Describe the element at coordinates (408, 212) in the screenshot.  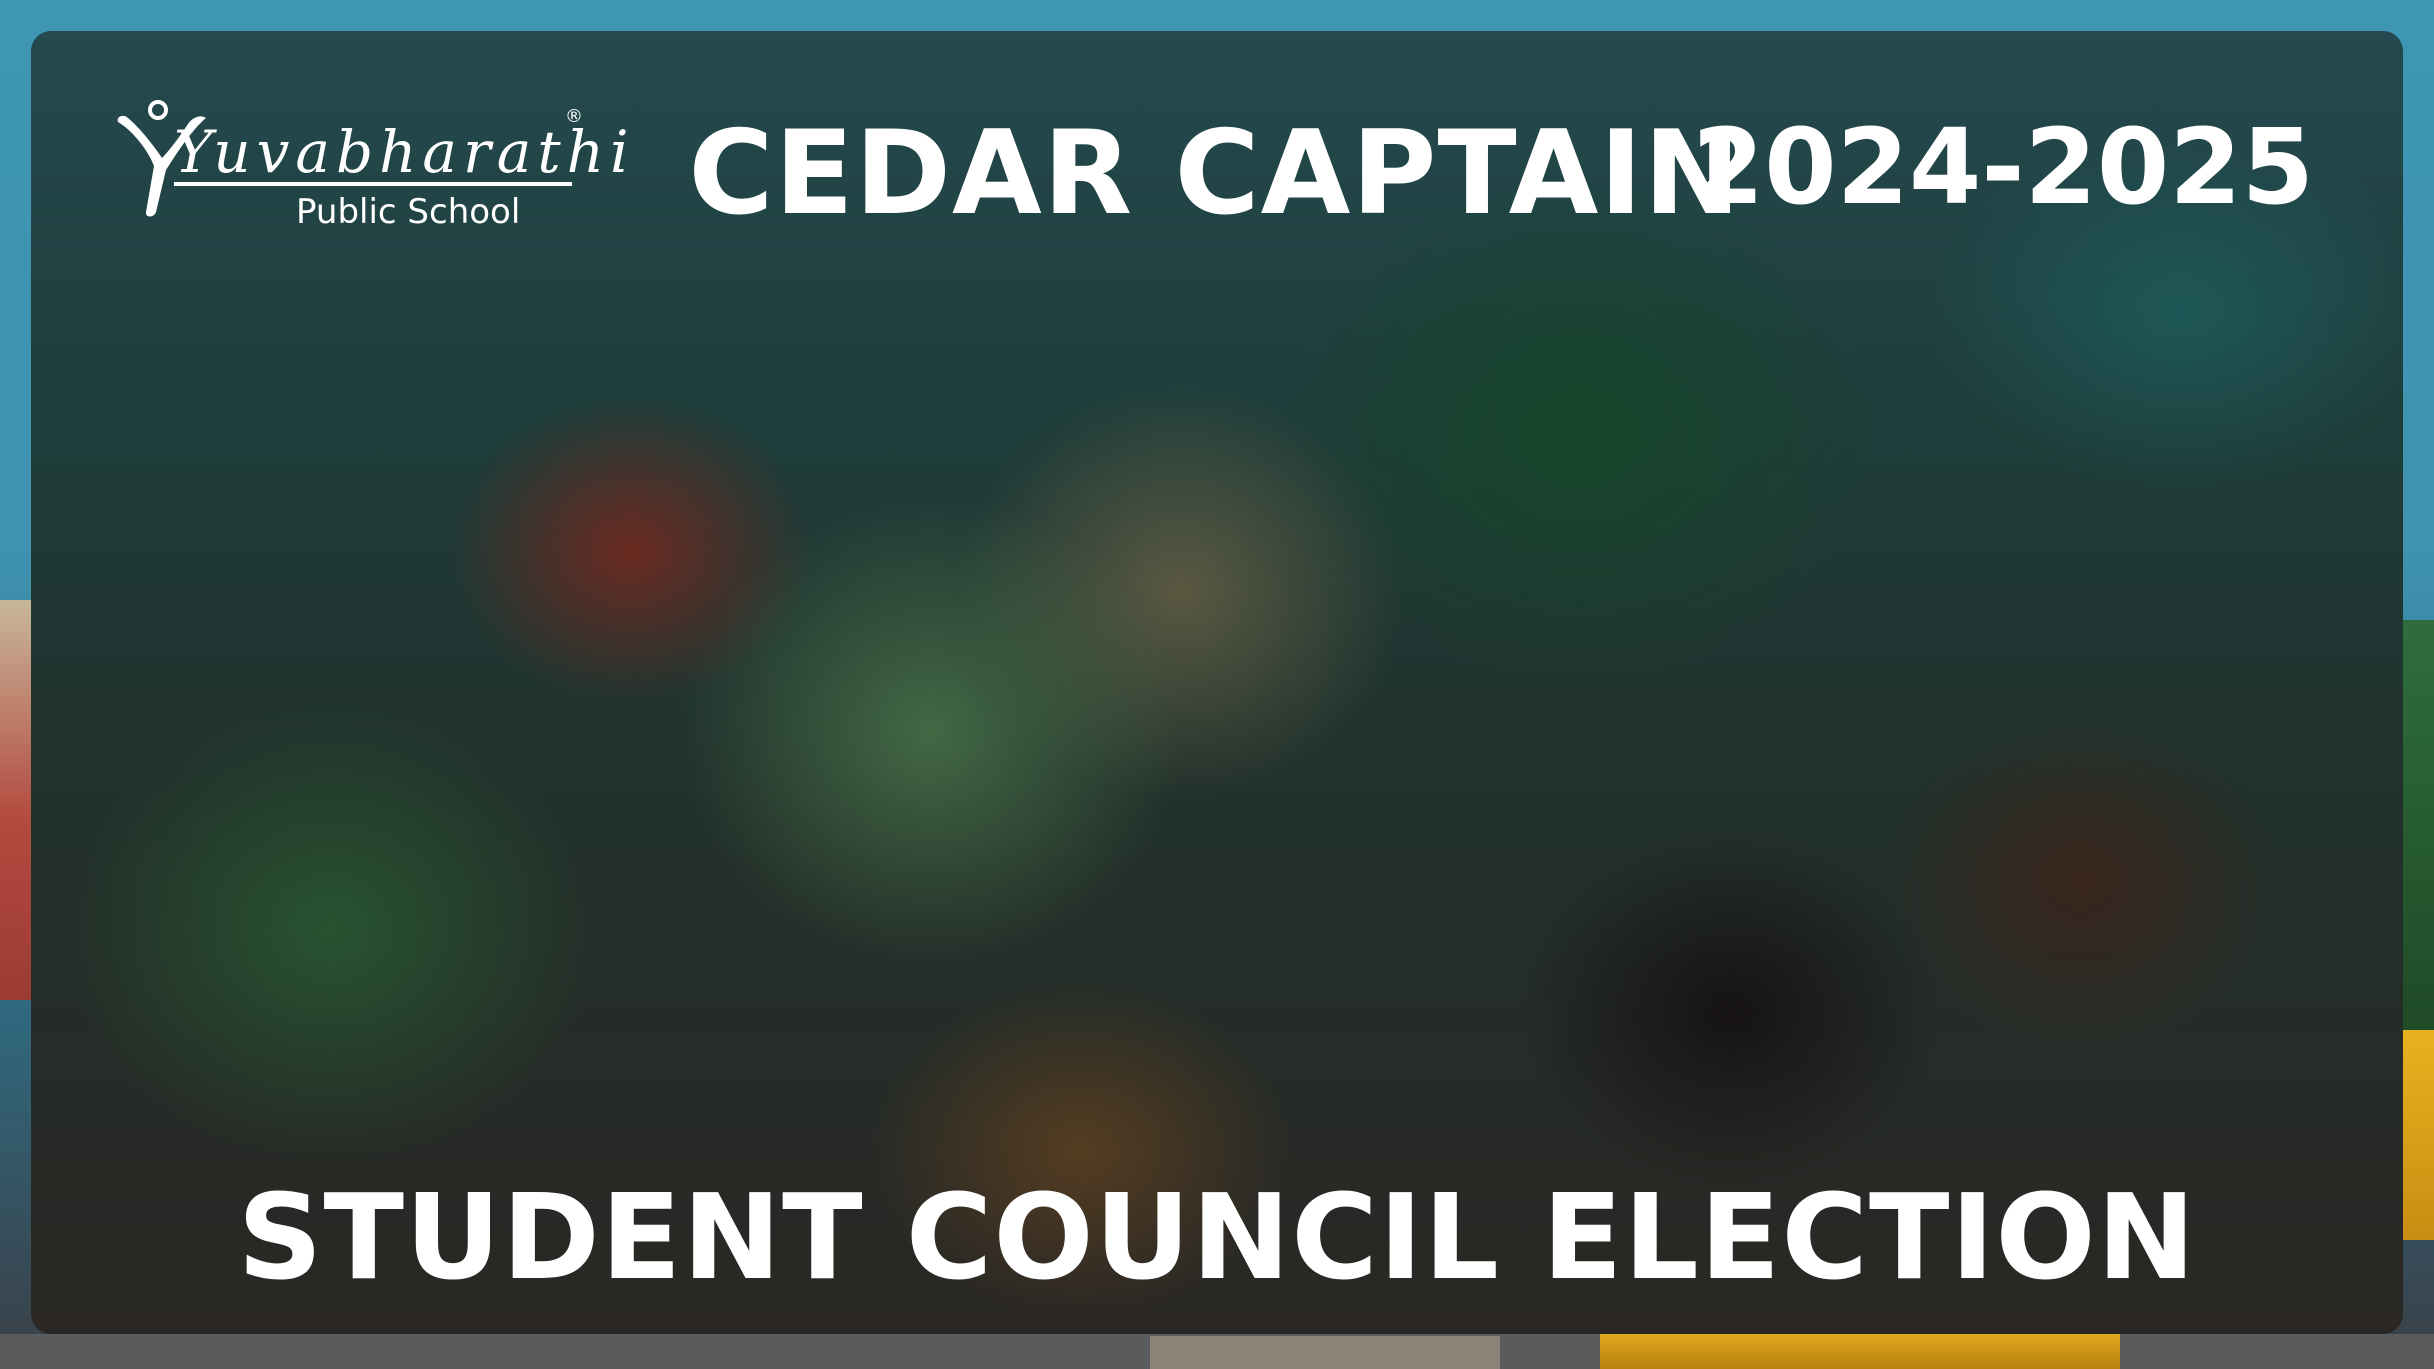
I see `logo-subtitle: Public School` at that location.